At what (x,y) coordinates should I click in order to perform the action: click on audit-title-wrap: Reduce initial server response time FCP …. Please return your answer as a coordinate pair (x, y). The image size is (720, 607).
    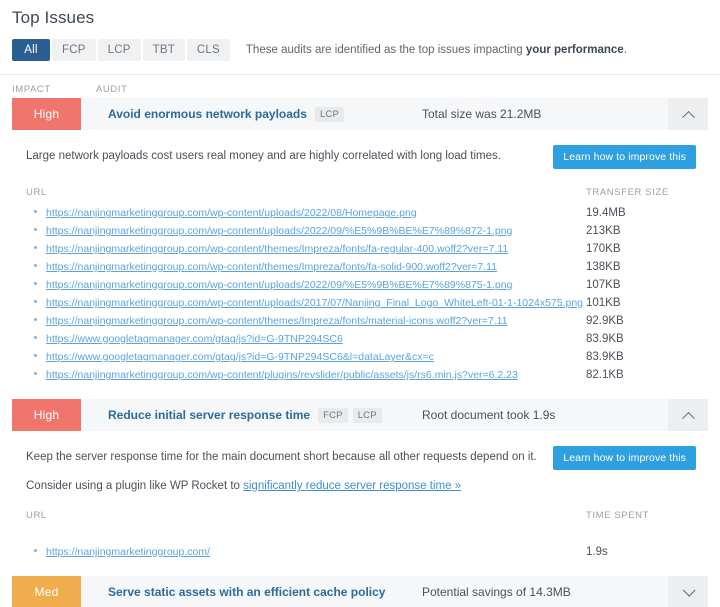
    Looking at the image, I should click on (251, 415).